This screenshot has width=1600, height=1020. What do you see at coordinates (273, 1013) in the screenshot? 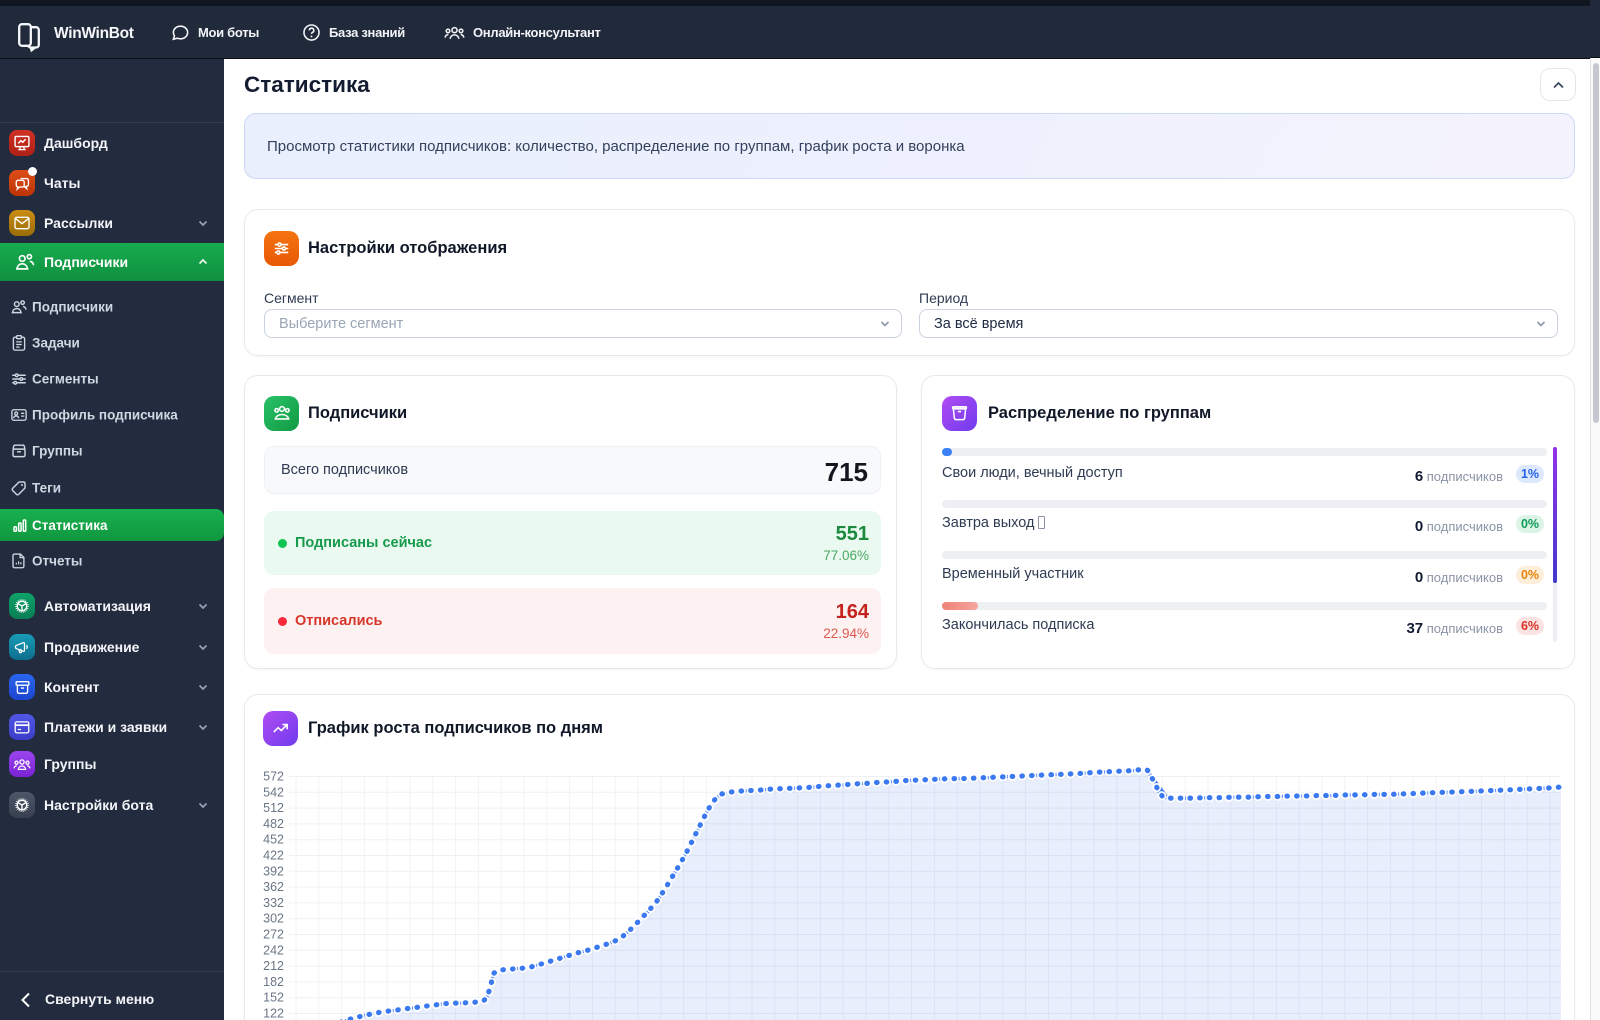
I see `svg-text: 122` at bounding box center [273, 1013].